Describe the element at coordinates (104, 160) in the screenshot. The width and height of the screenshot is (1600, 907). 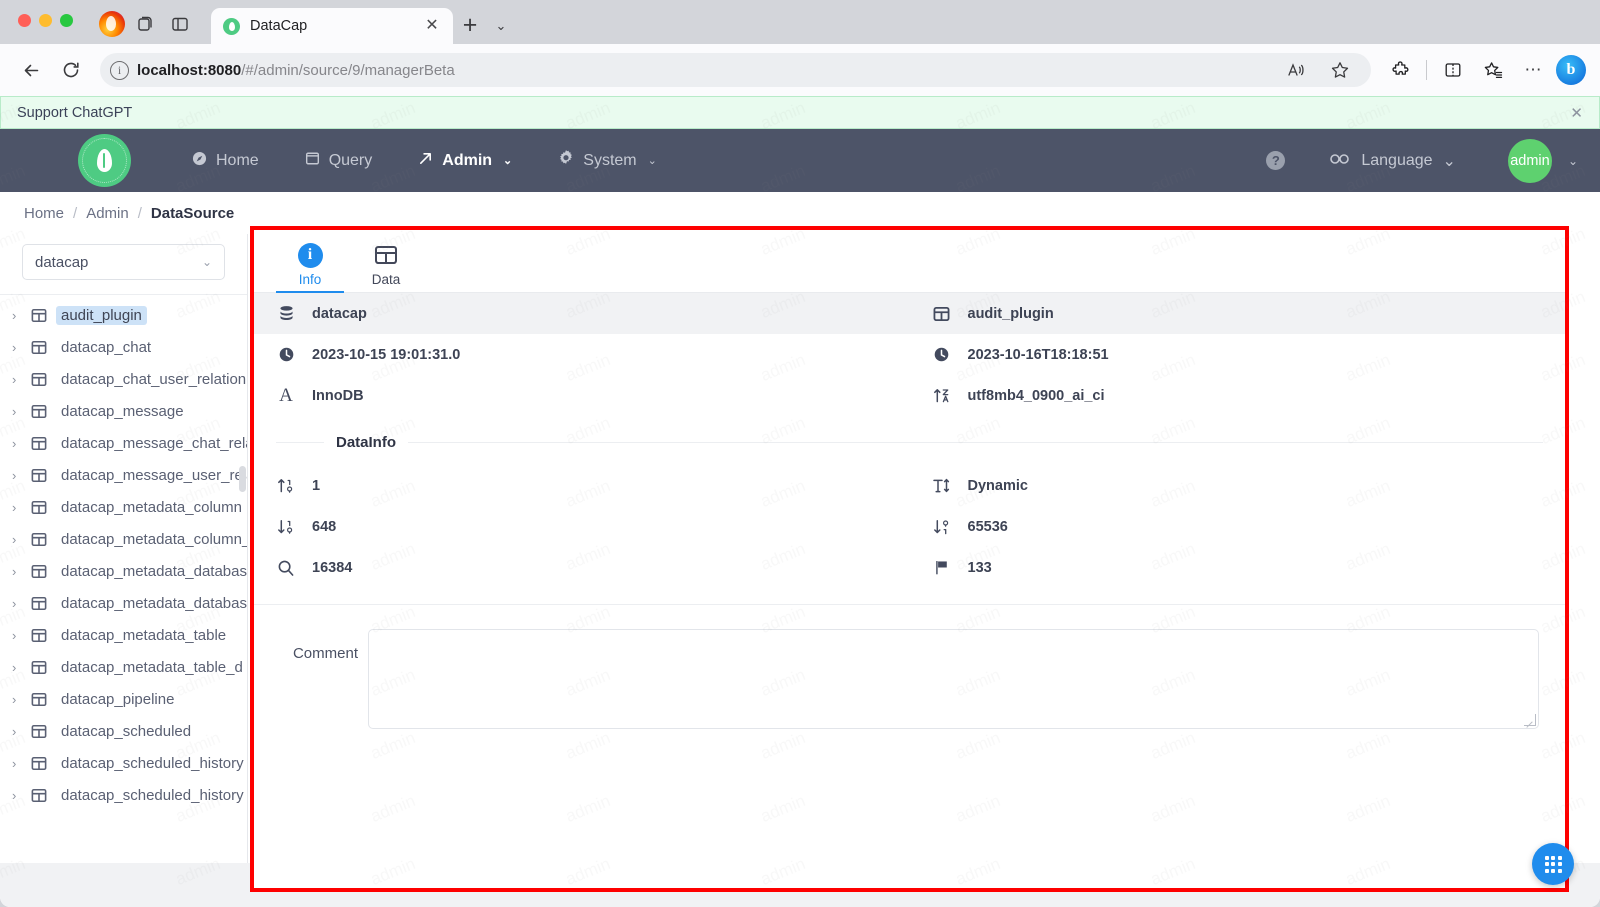
I see `datacap-logo-icon` at that location.